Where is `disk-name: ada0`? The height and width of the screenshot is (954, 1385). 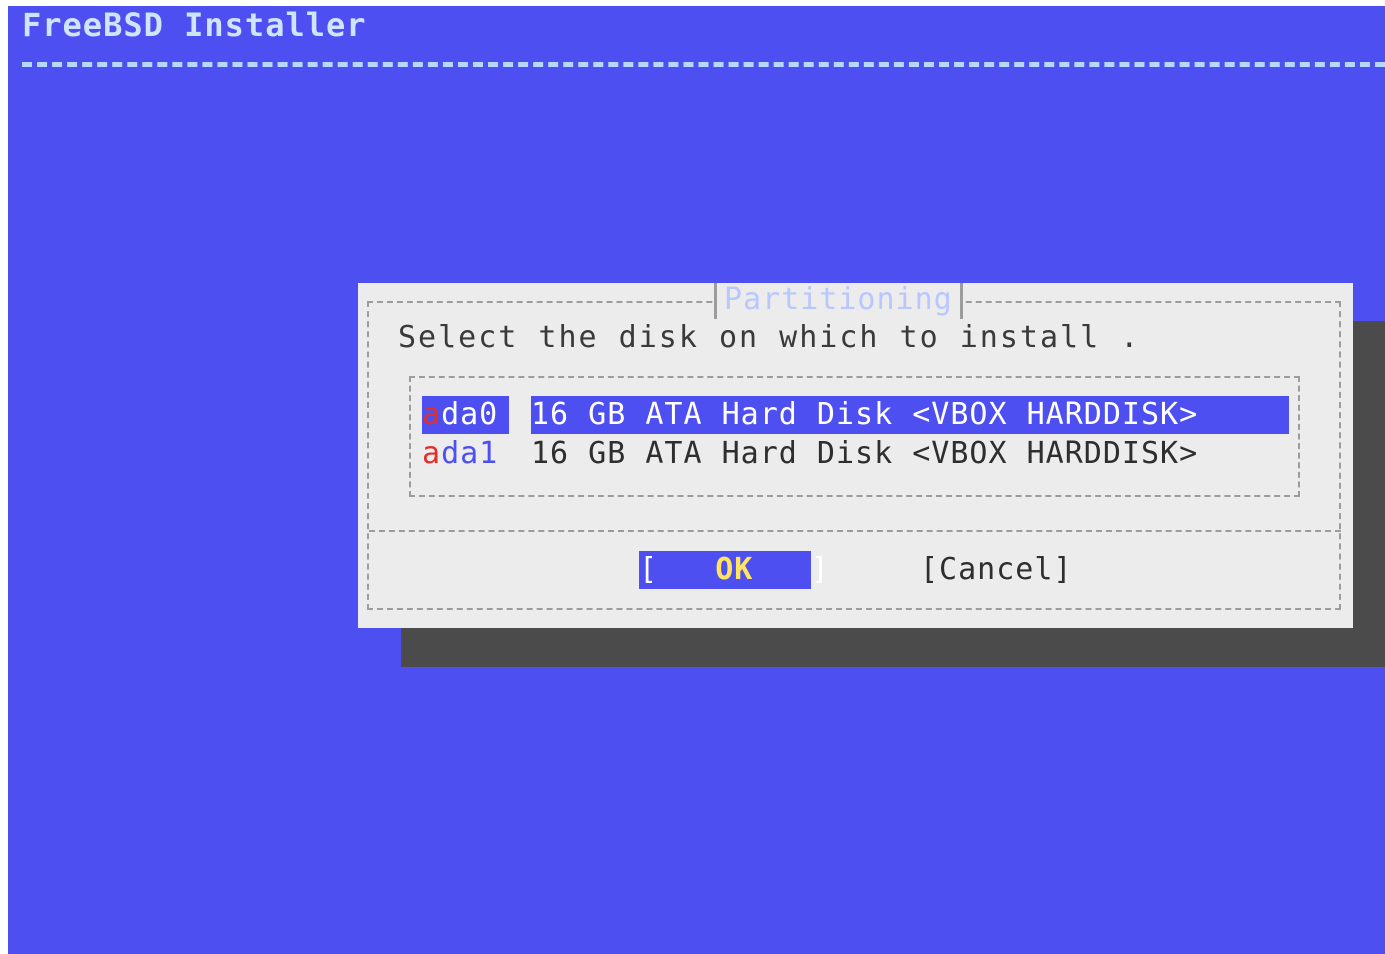
disk-name: ada0 is located at coordinates (465, 415).